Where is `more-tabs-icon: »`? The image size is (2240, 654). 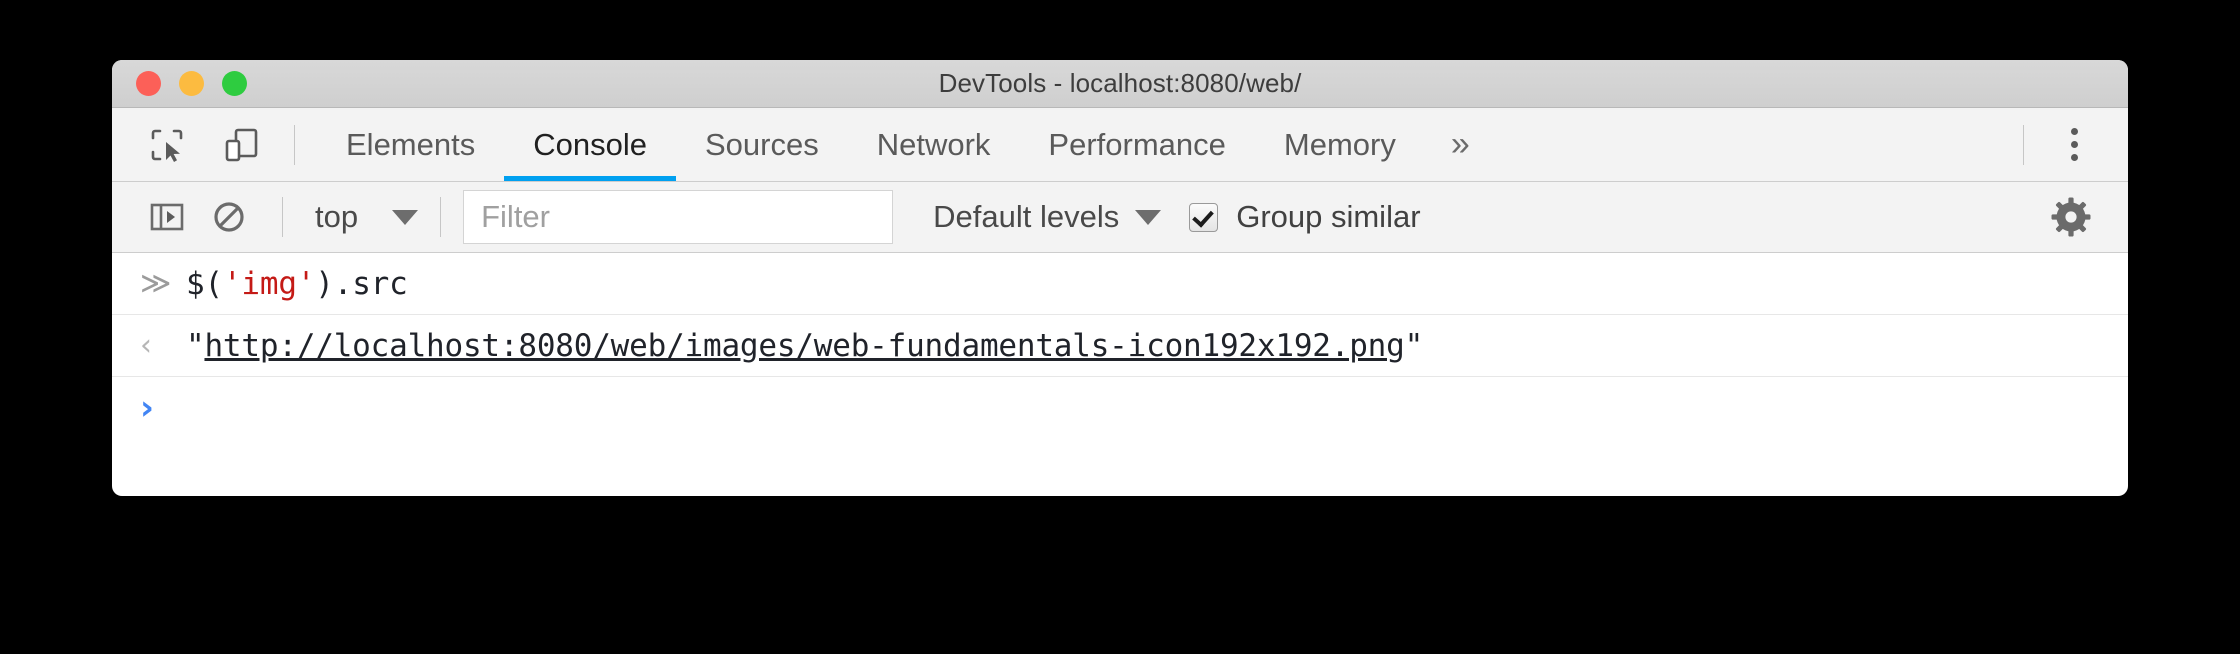
more-tabs-icon: » is located at coordinates (1459, 144).